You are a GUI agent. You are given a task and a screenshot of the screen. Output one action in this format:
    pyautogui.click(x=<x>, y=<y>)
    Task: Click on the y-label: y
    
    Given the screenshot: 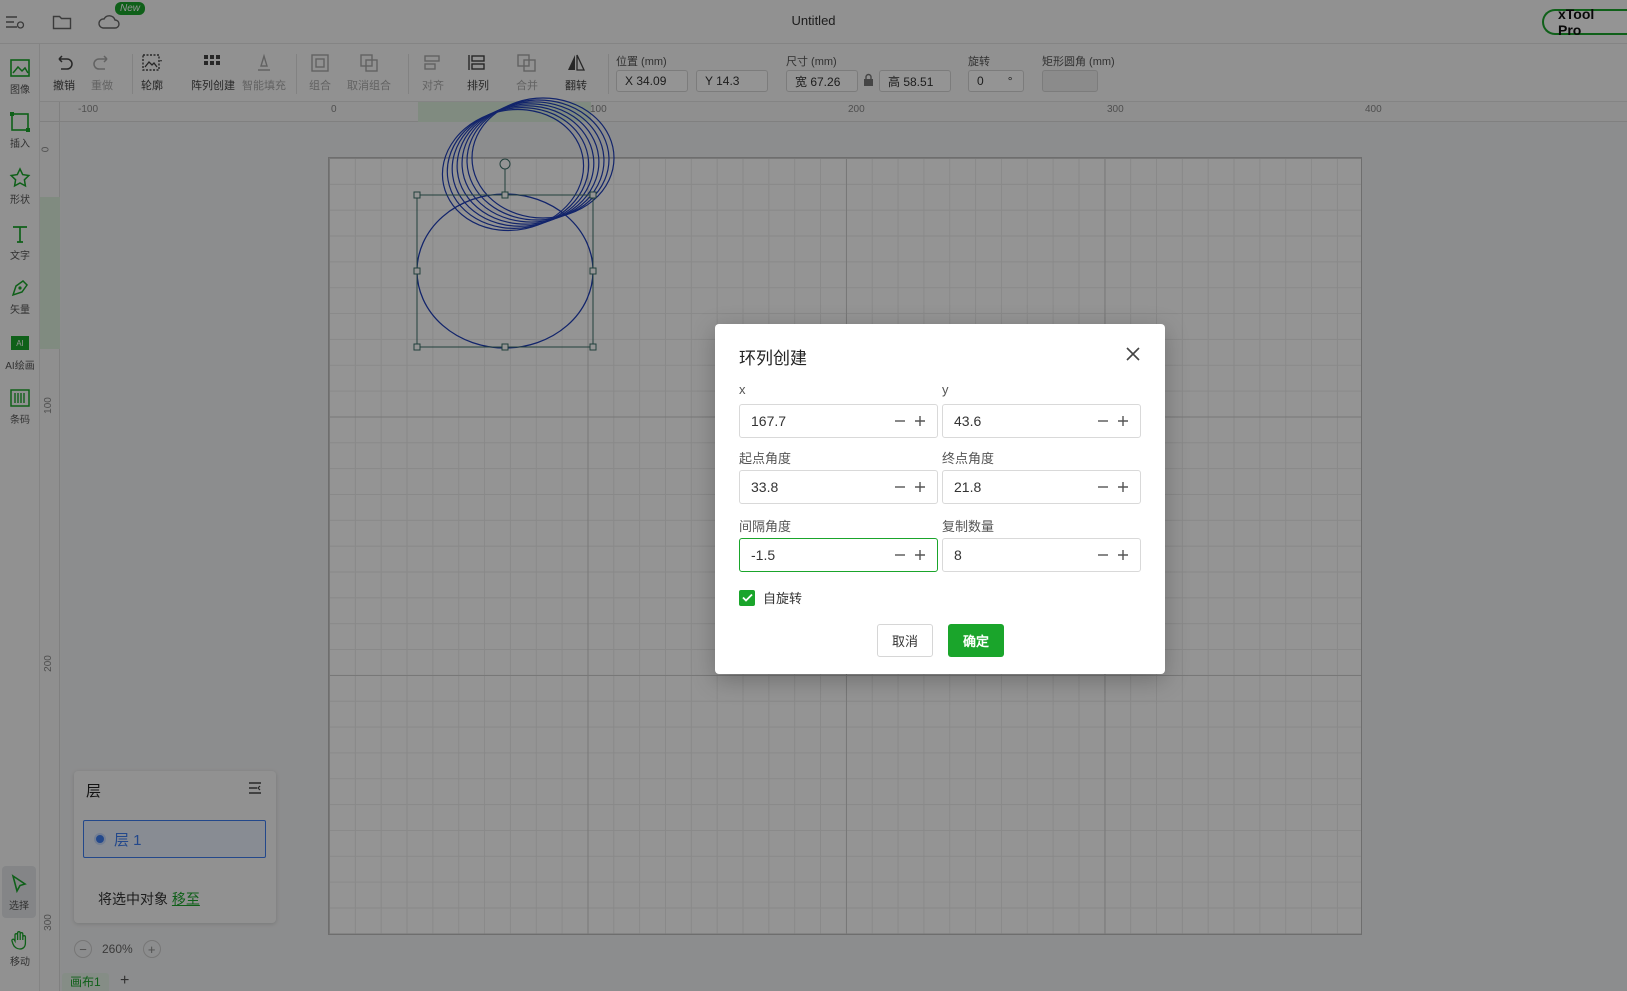 What is the action you would take?
    pyautogui.click(x=945, y=389)
    